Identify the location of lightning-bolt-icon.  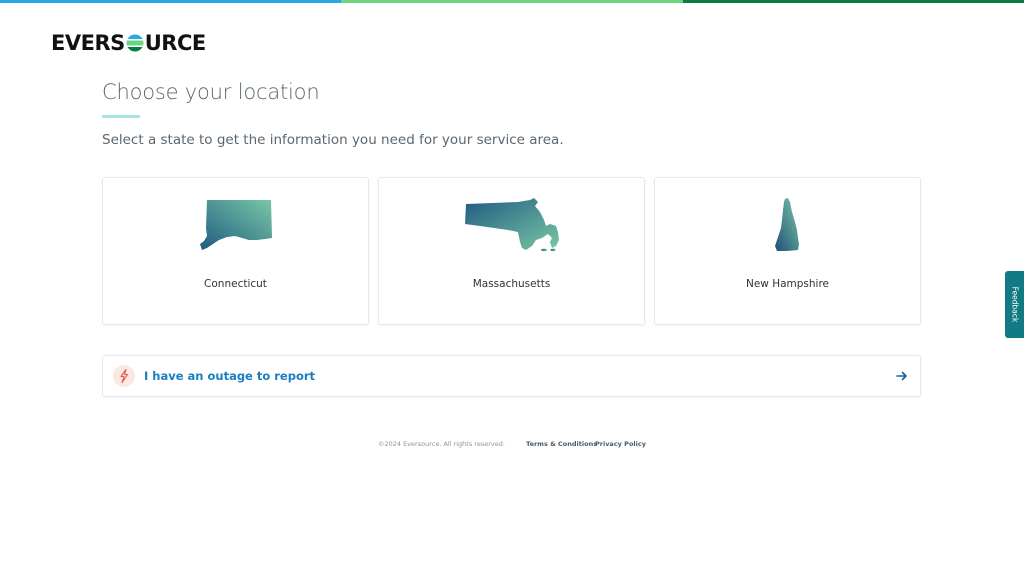
(124, 376).